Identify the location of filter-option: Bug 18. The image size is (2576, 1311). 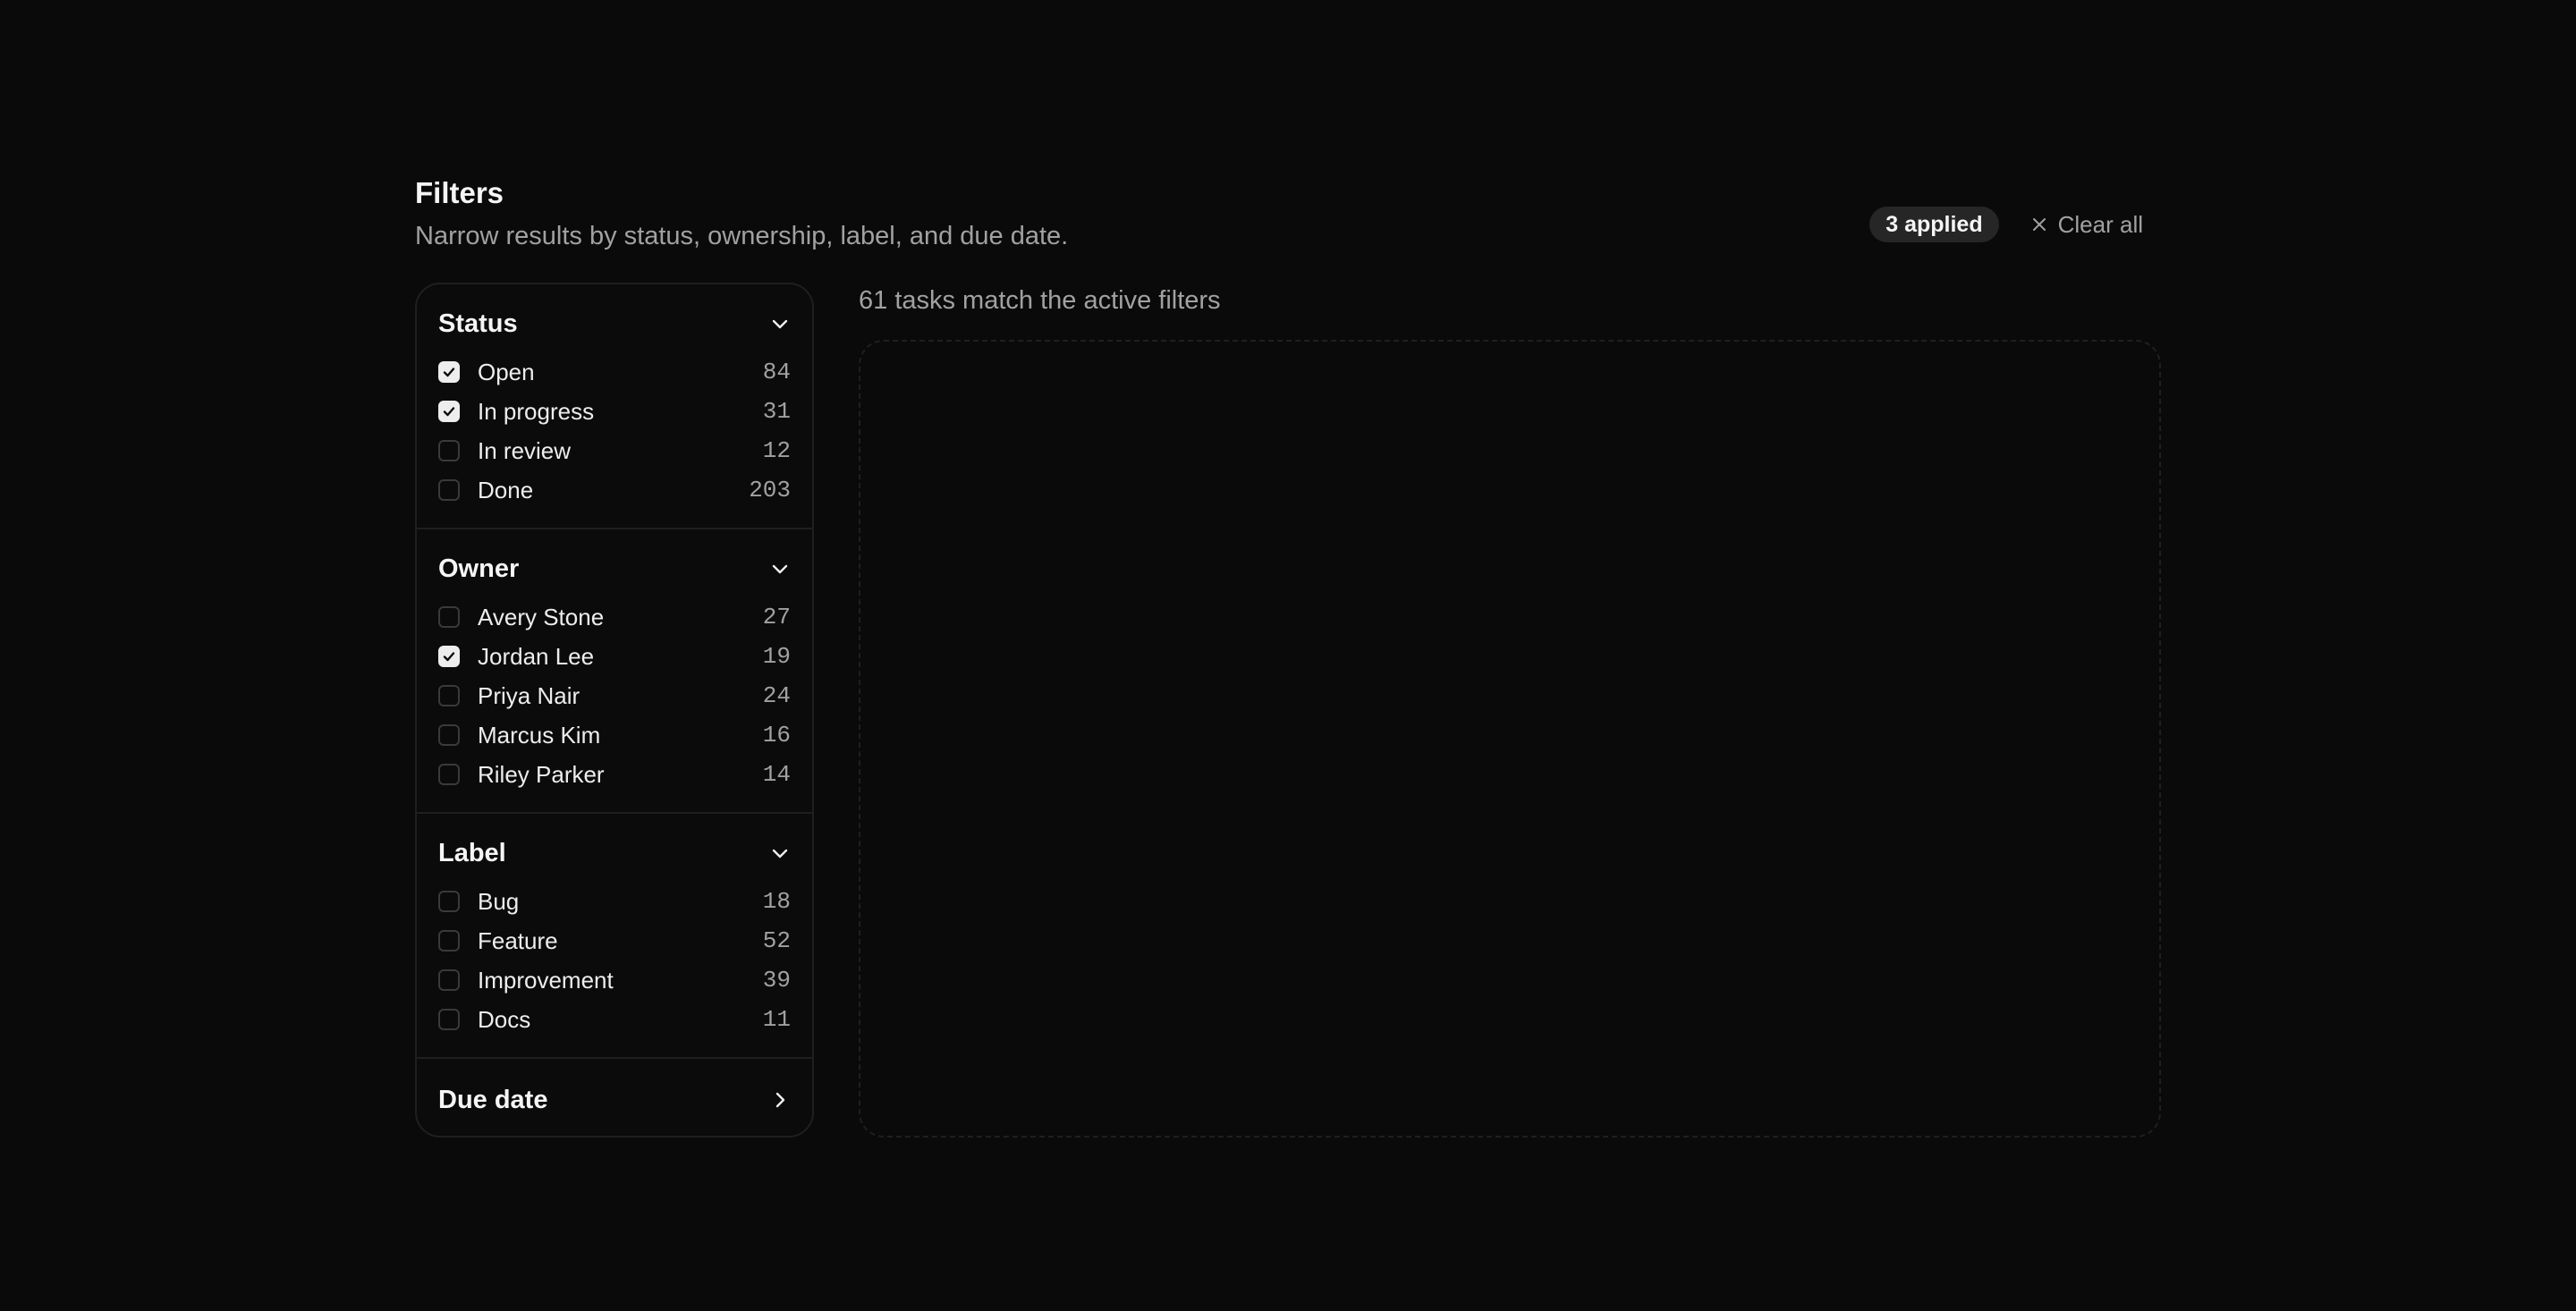
(614, 901).